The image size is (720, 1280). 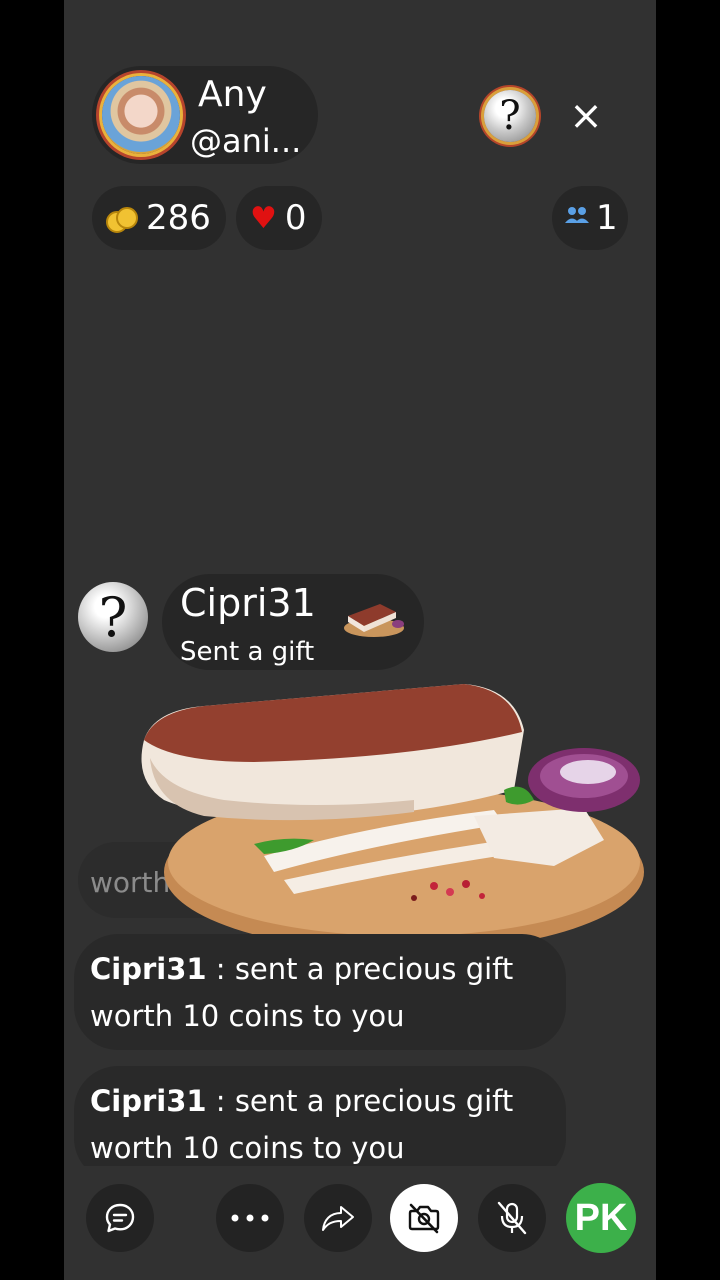 I want to click on more-options-button, so click(x=250, y=1218).